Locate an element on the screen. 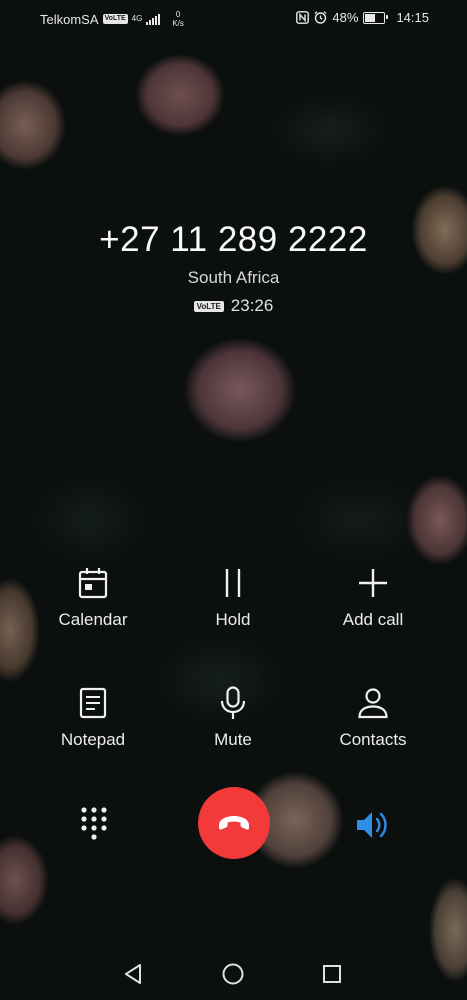 This screenshot has width=467, height=1000. speed-unit: K/s is located at coordinates (178, 23).